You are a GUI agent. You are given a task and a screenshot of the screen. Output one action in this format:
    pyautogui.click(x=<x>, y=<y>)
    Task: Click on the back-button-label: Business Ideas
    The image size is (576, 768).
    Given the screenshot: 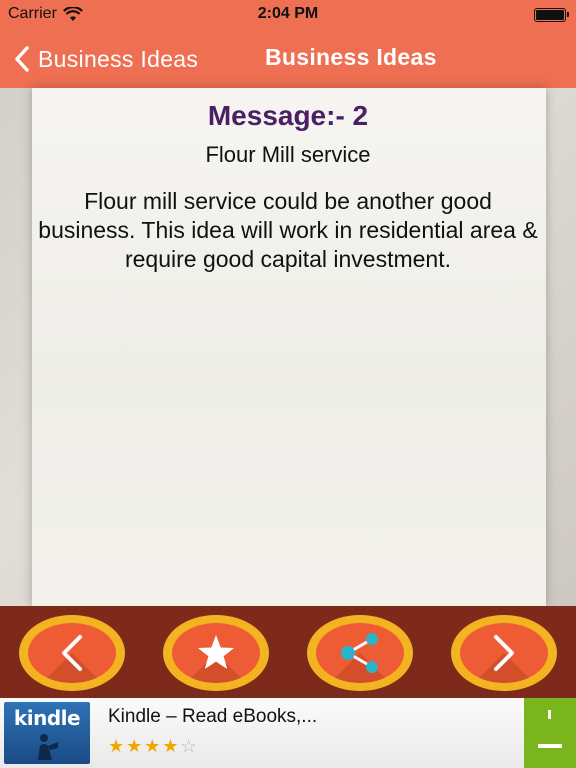 What is the action you would take?
    pyautogui.click(x=118, y=58)
    